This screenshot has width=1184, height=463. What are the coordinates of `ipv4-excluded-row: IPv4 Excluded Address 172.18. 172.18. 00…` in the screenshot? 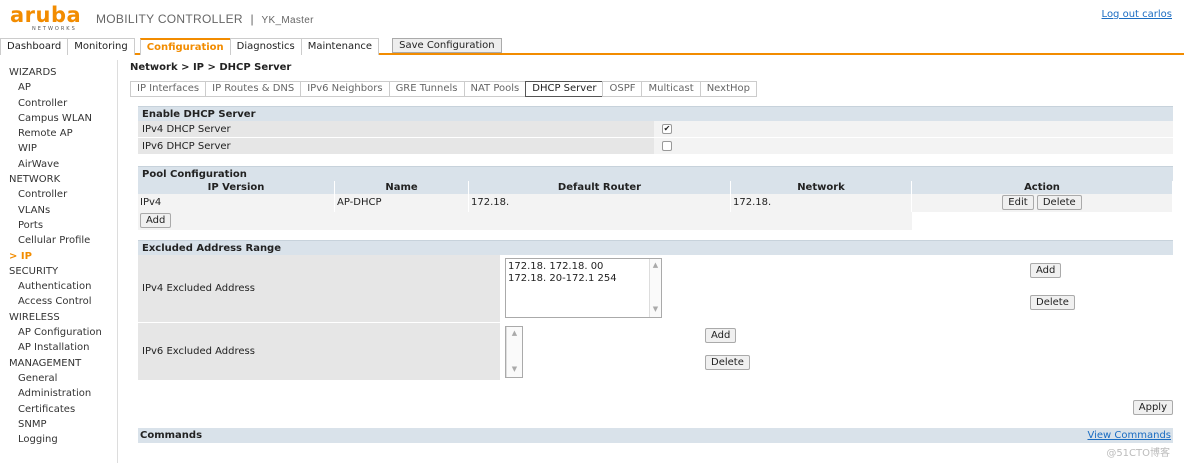 It's located at (655, 289).